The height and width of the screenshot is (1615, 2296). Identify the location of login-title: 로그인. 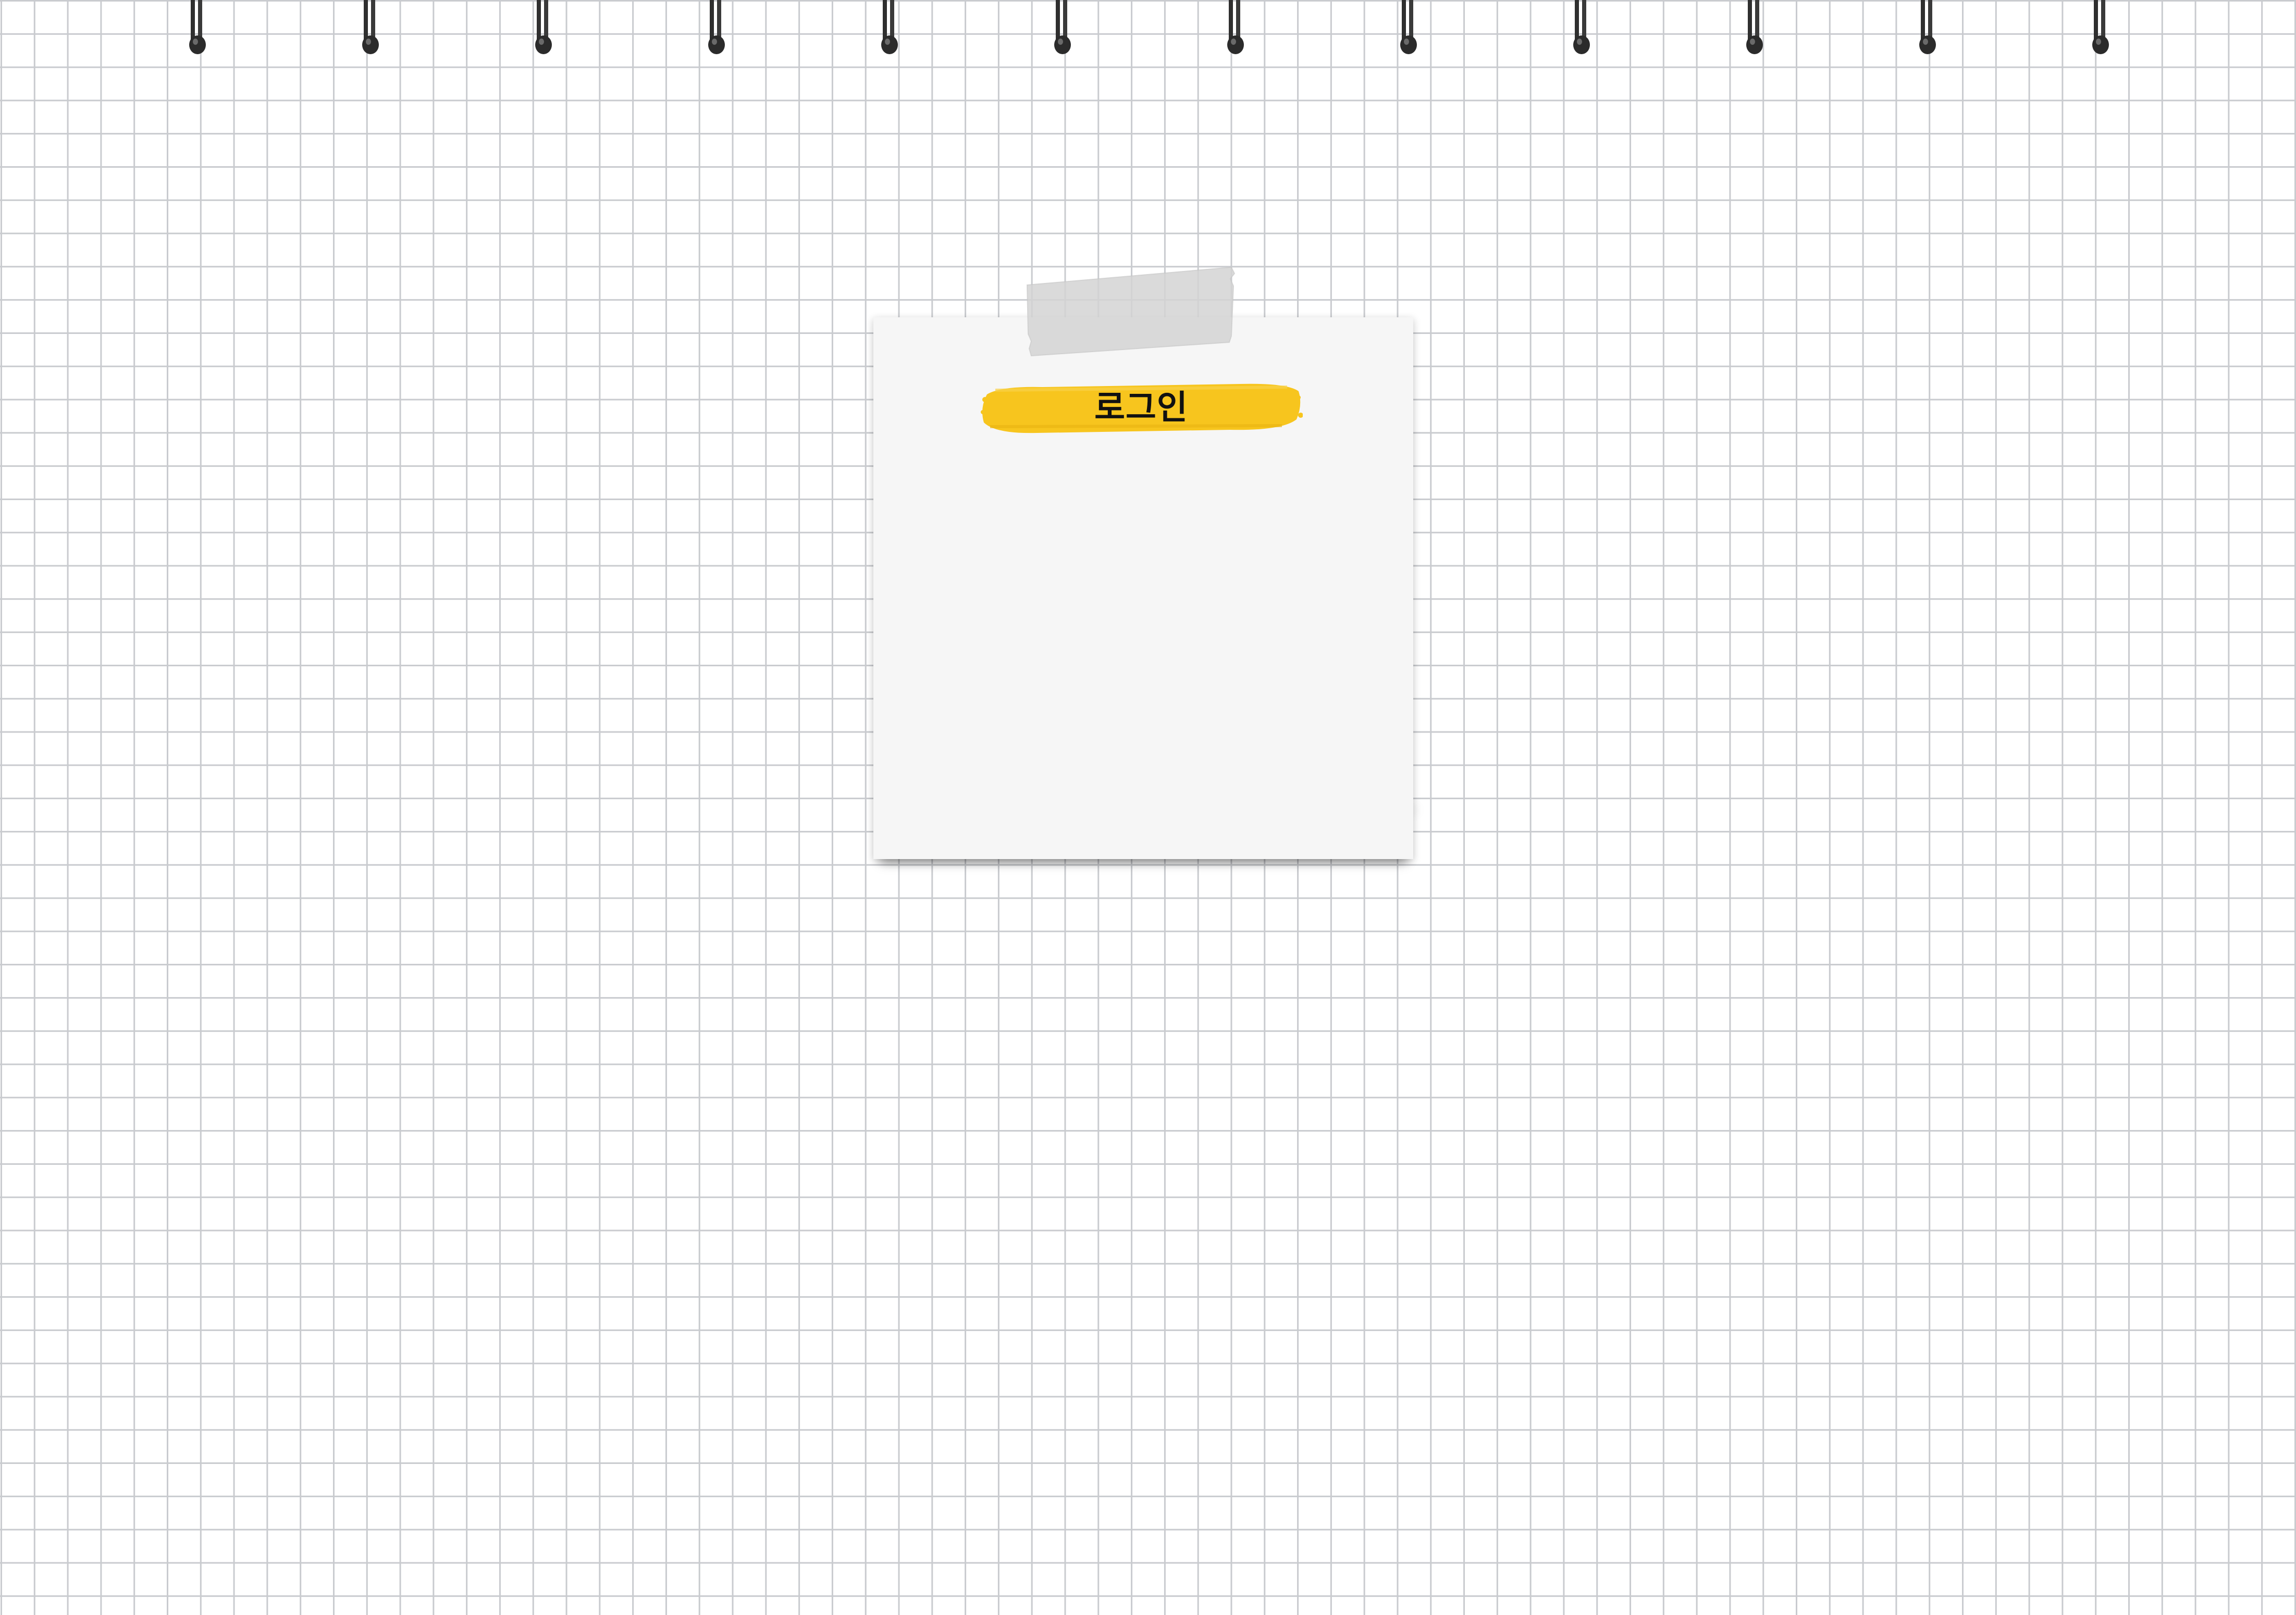
(1141, 408).